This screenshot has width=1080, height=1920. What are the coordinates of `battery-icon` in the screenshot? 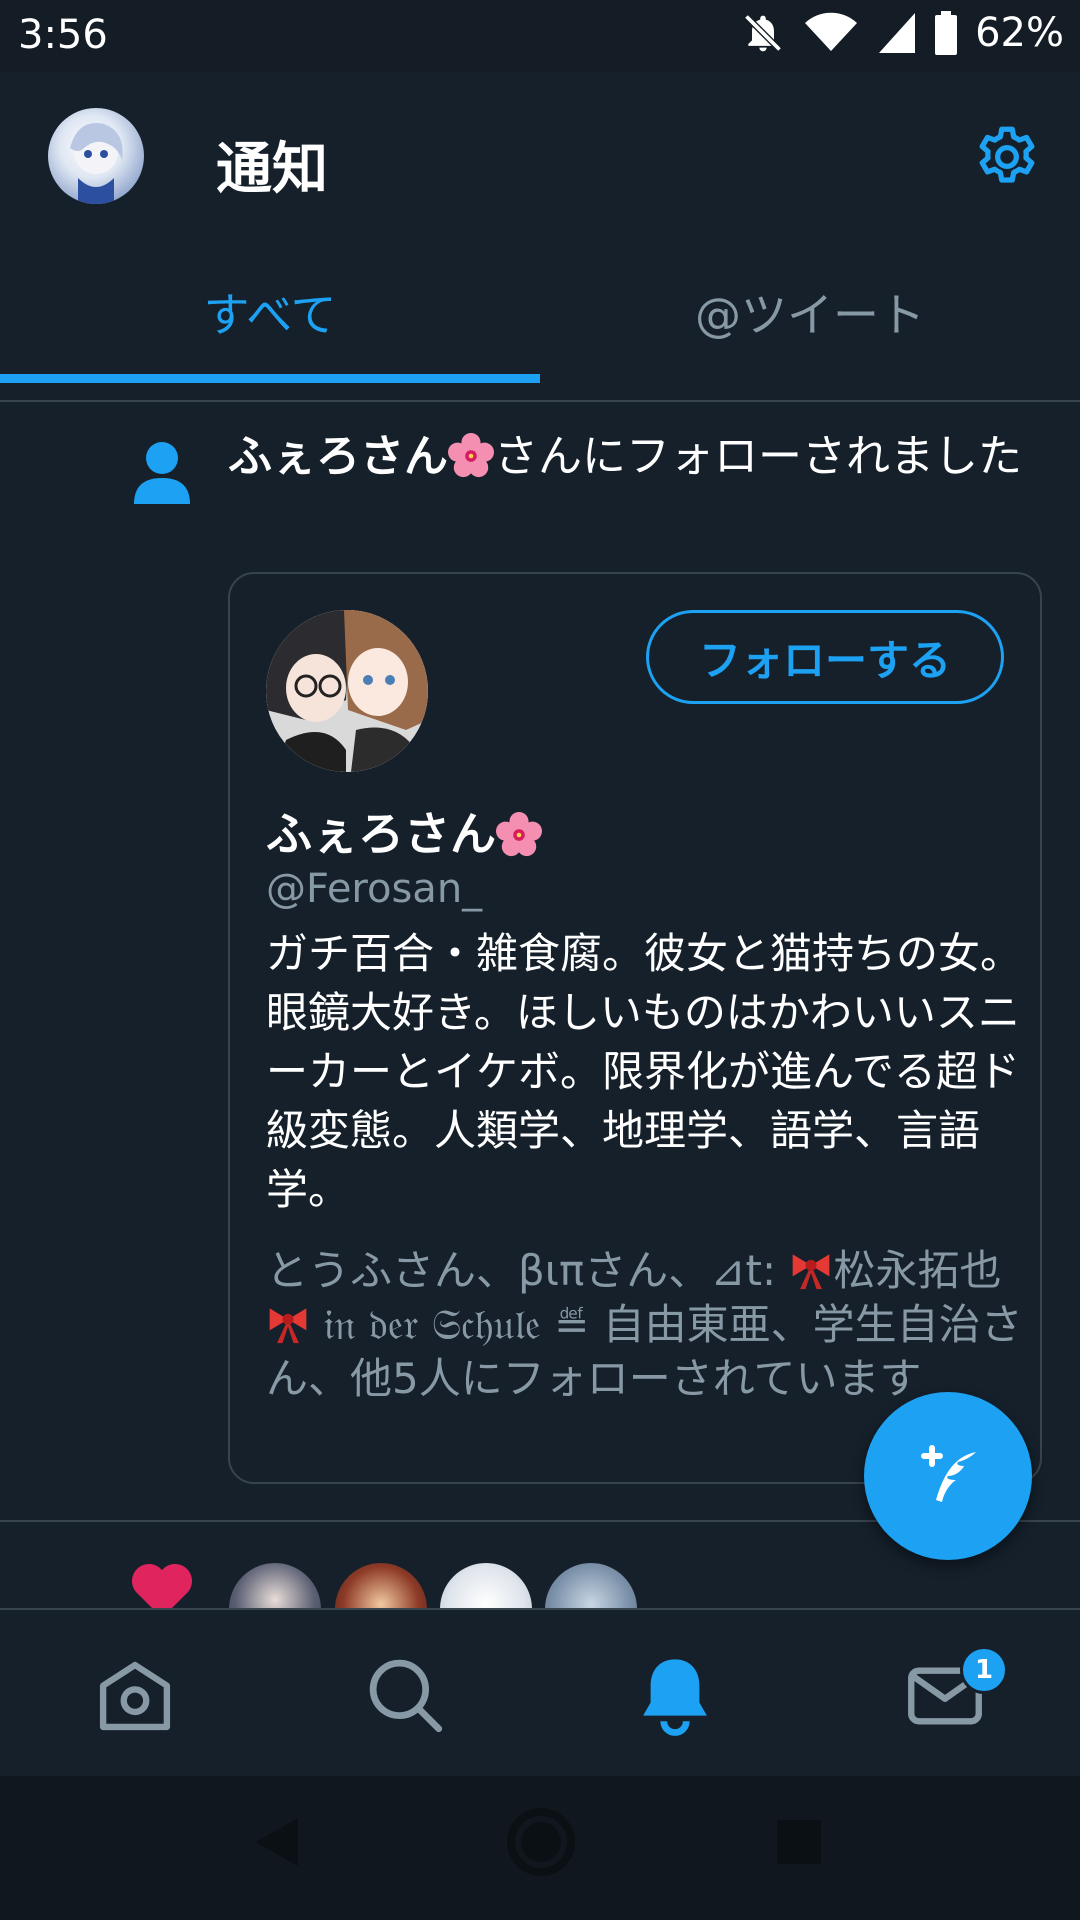 It's located at (946, 33).